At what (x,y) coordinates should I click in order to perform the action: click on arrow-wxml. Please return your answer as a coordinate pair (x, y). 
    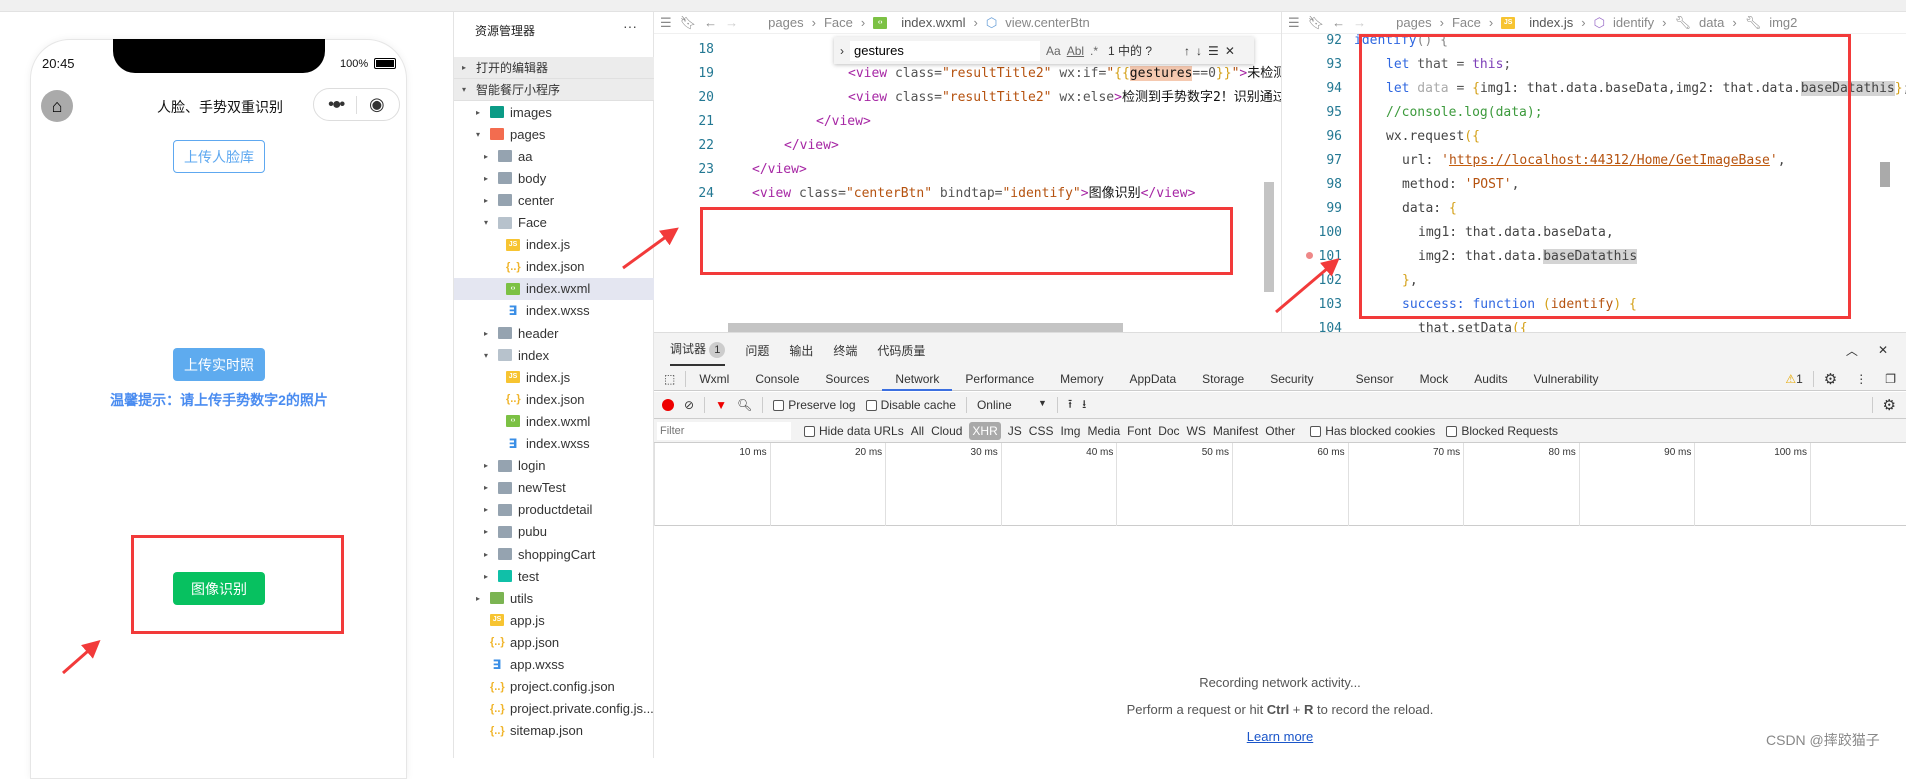
    Looking at the image, I should click on (650, 248).